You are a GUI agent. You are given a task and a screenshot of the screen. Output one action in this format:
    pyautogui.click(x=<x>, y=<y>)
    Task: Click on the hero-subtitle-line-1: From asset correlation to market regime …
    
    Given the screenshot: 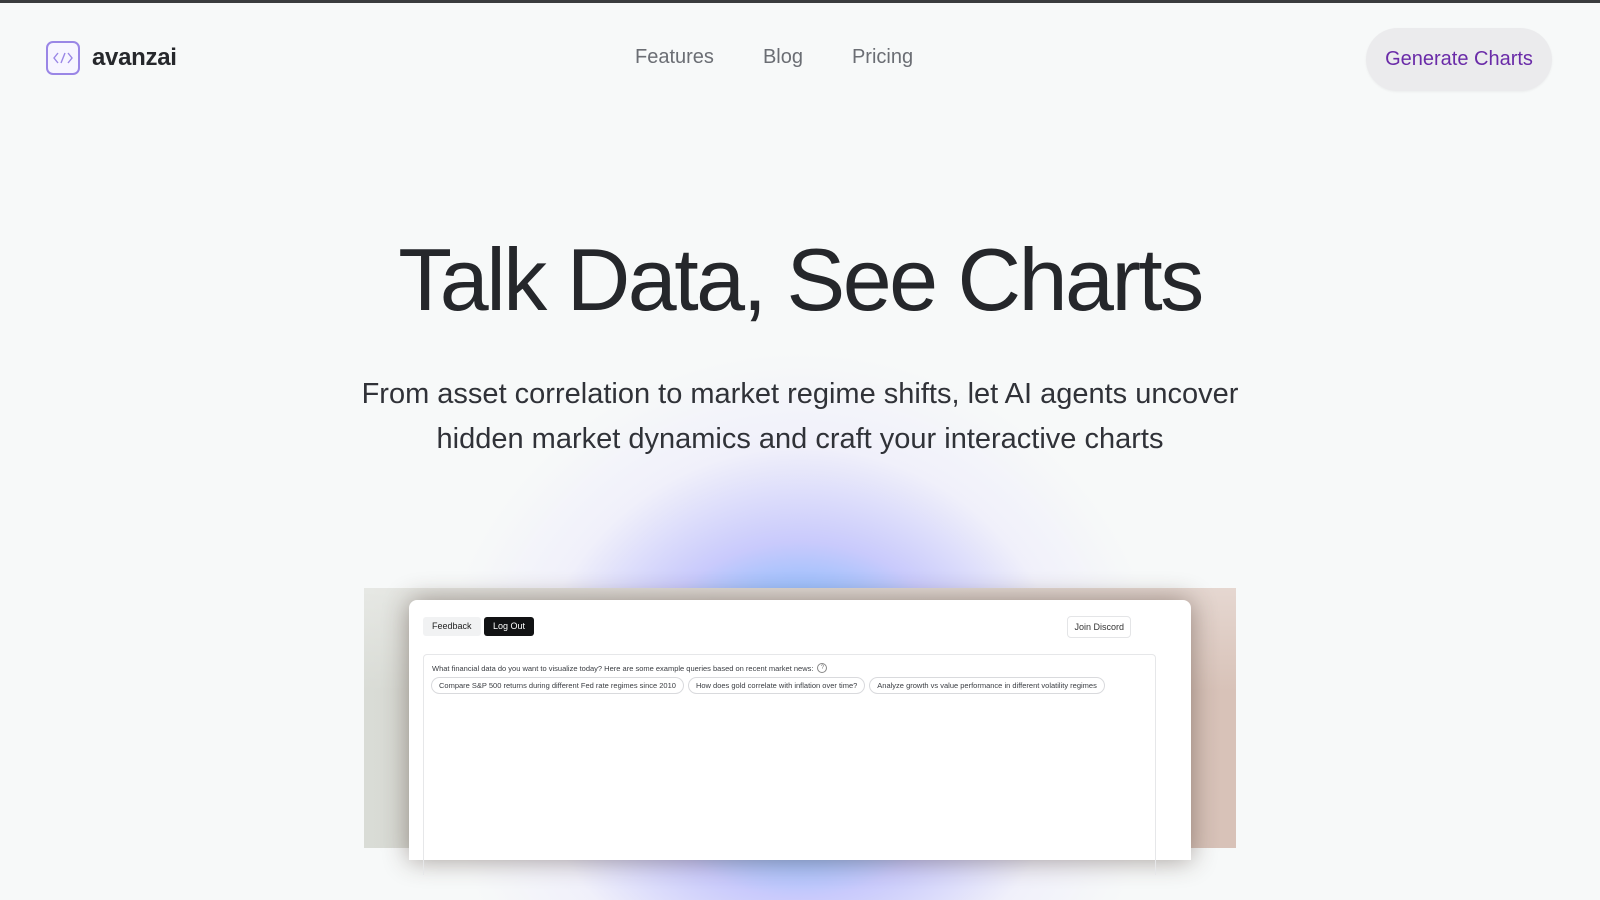 What is the action you would take?
    pyautogui.click(x=800, y=394)
    